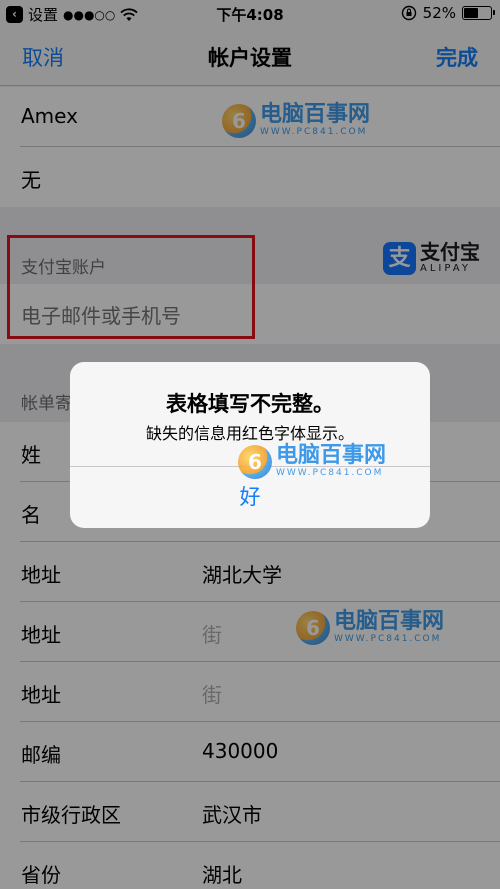 This screenshot has width=500, height=889. I want to click on watermark-en: WWW.PC841.COM, so click(330, 473).